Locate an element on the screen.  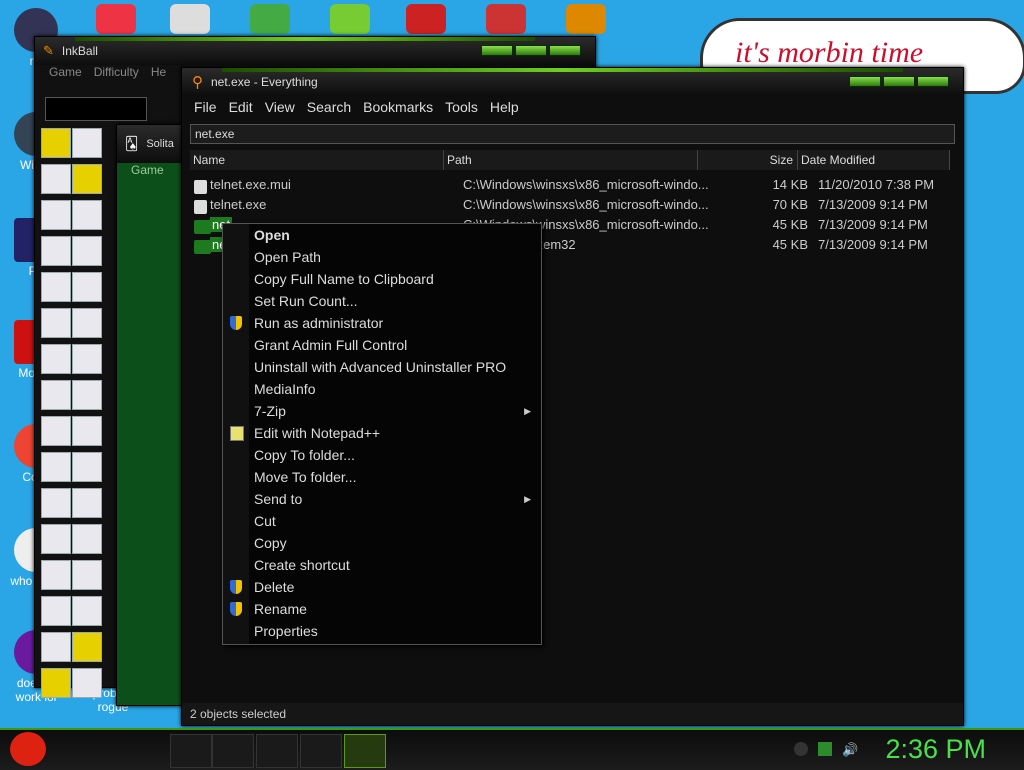
menu-view: View is located at coordinates (280, 107).